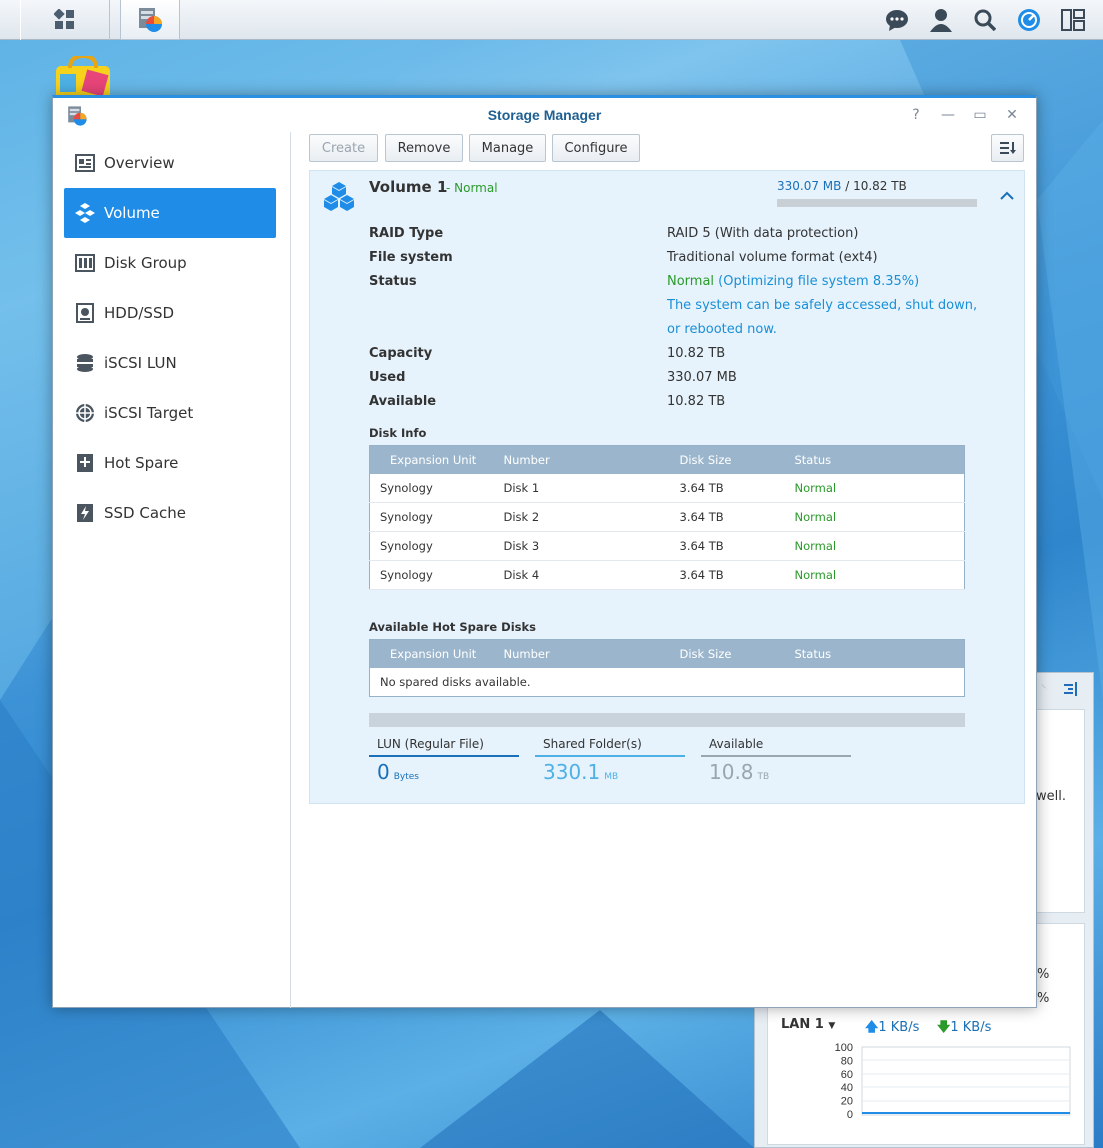 This screenshot has height=1148, width=1103. Describe the element at coordinates (170, 163) in the screenshot. I see `sidebar-item-overview: Overview` at that location.